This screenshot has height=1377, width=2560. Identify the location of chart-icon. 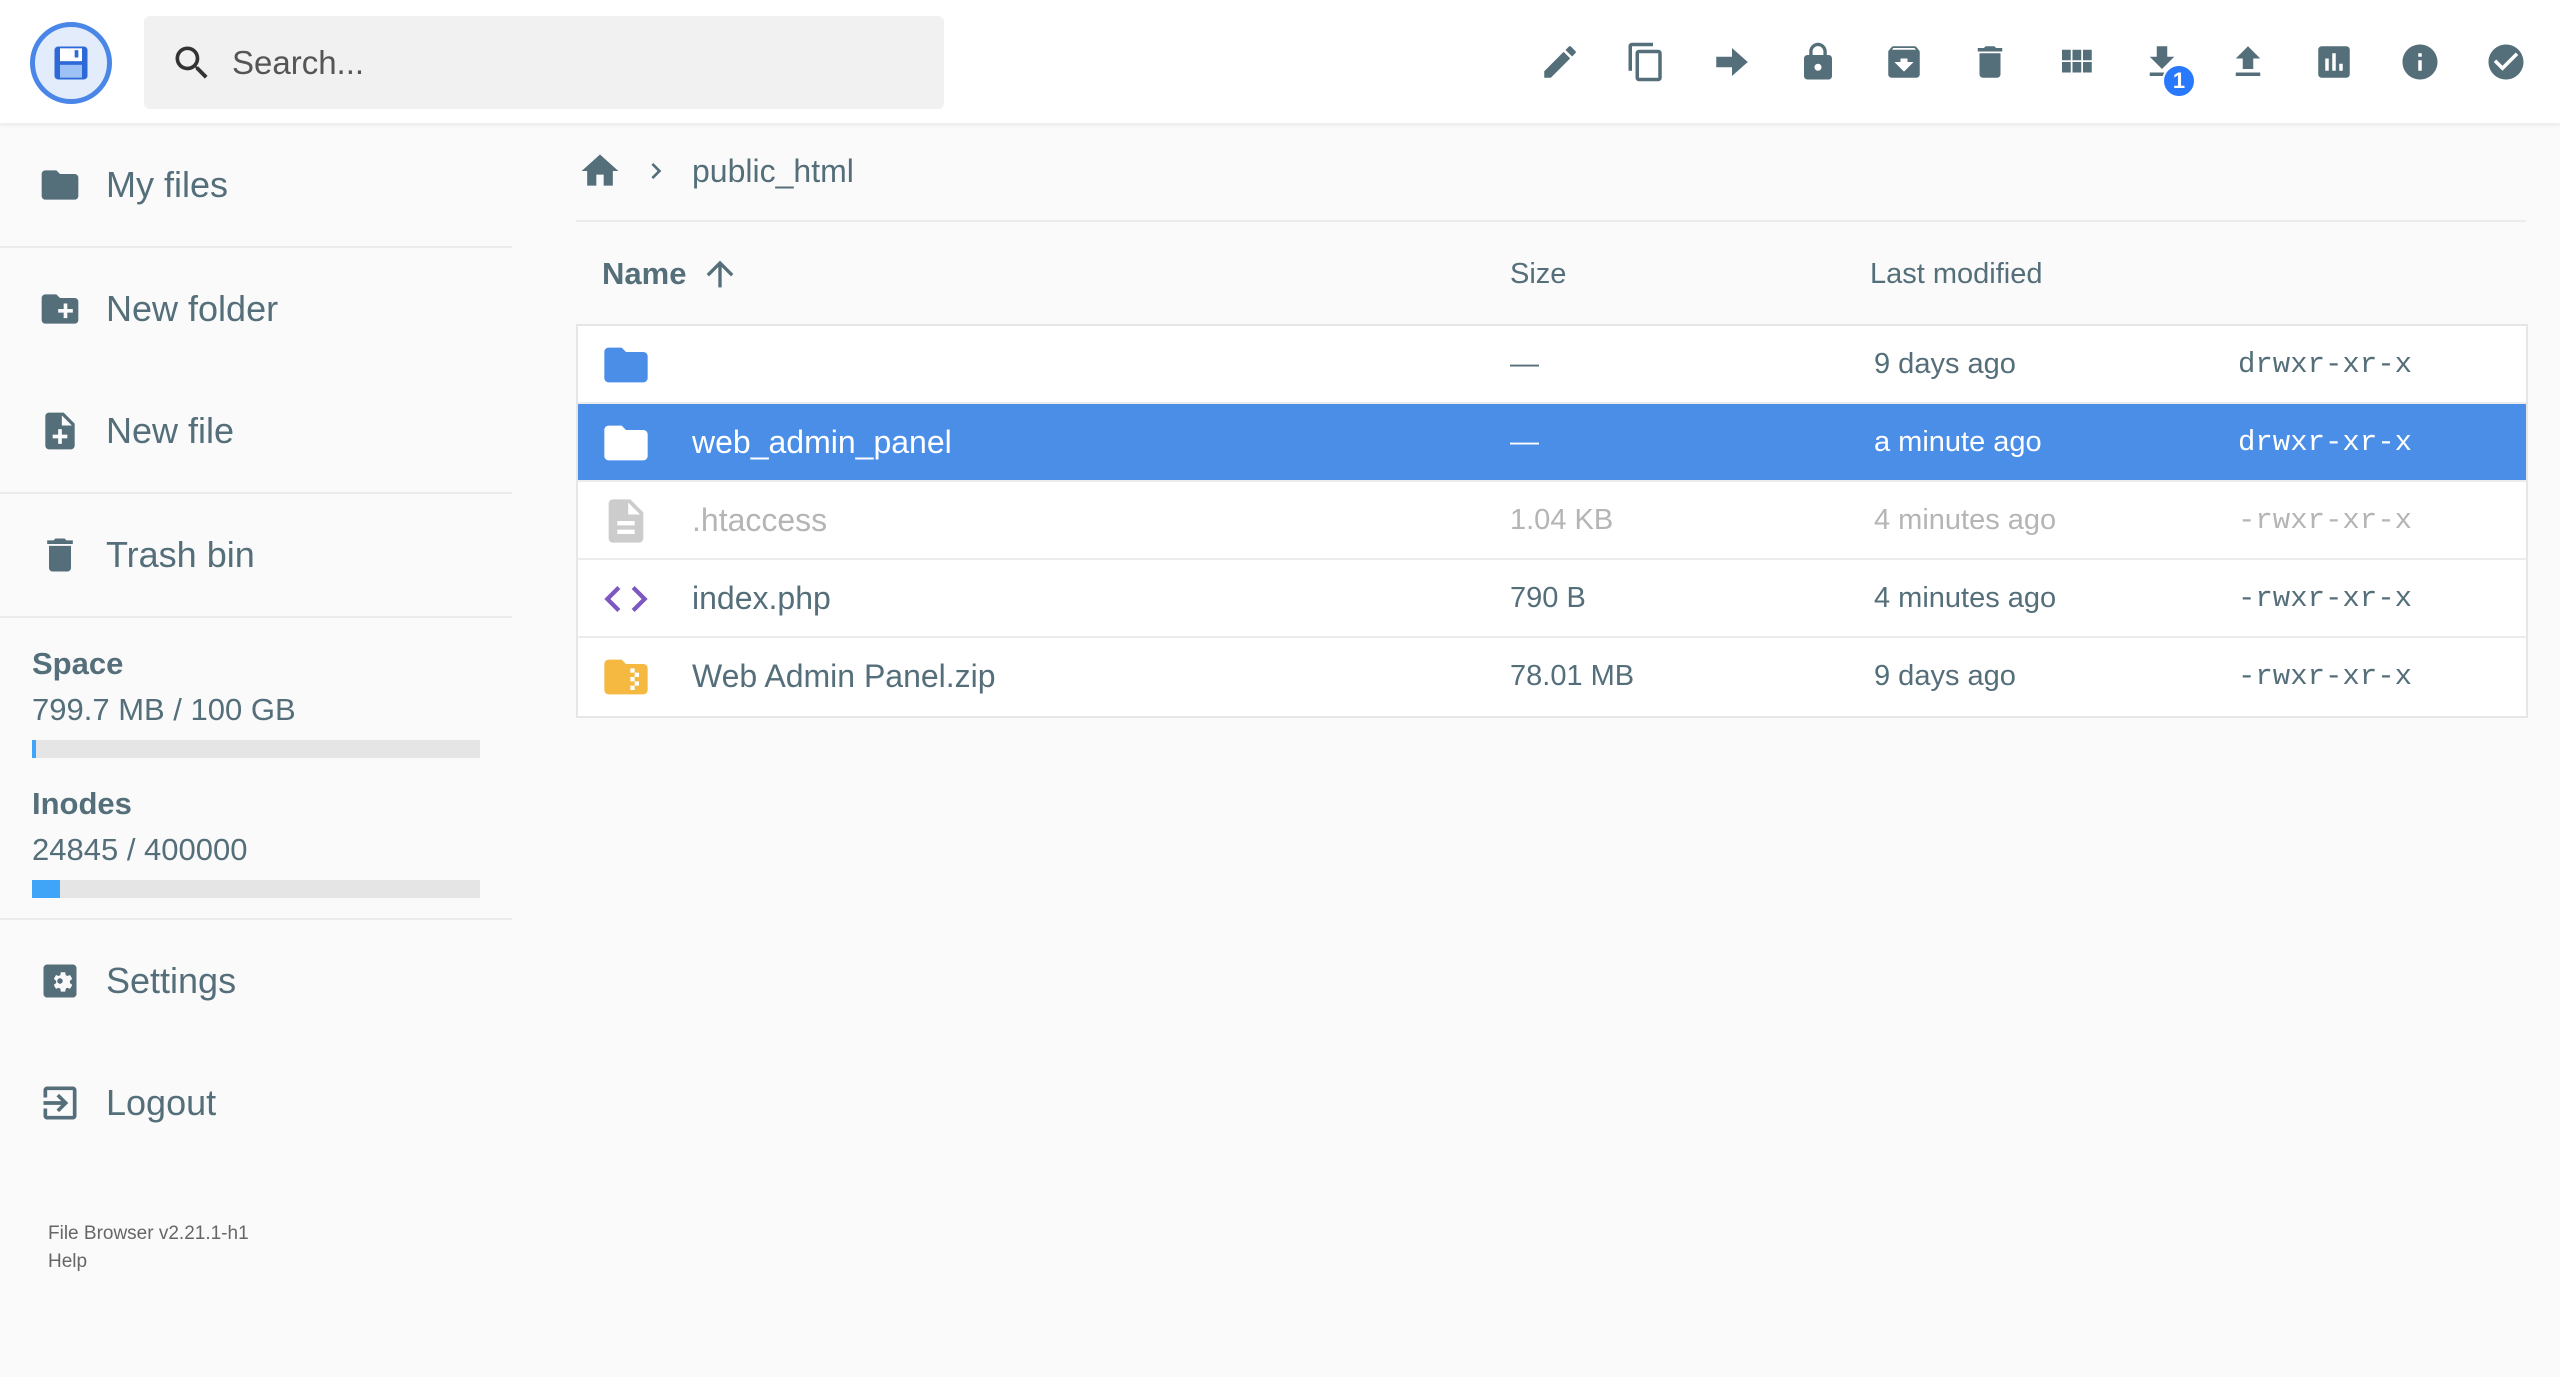
(2334, 62).